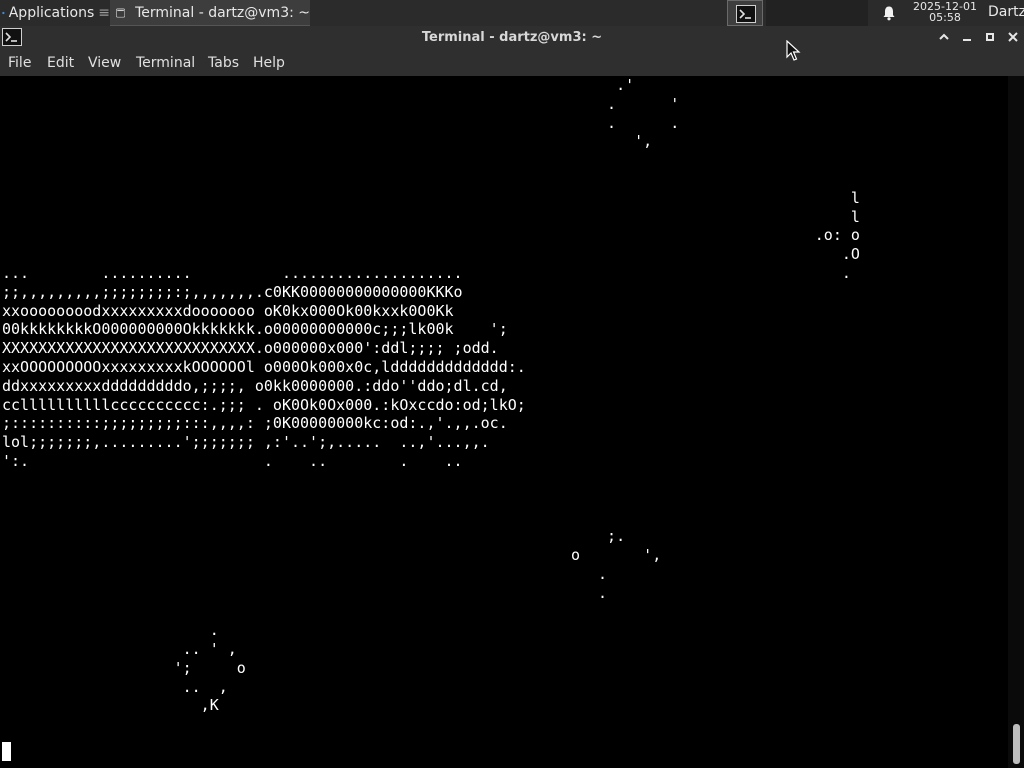  What do you see at coordinates (165, 63) in the screenshot?
I see `menu-terminal: Terminal` at bounding box center [165, 63].